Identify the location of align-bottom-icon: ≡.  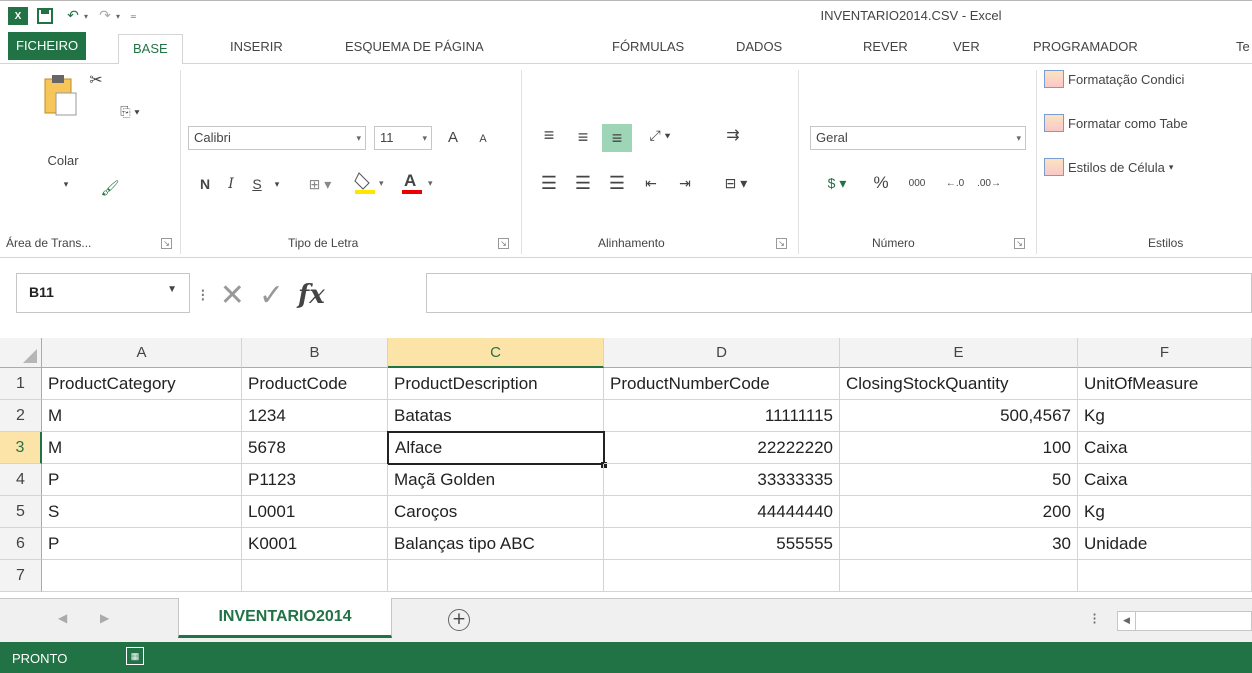
(617, 138).